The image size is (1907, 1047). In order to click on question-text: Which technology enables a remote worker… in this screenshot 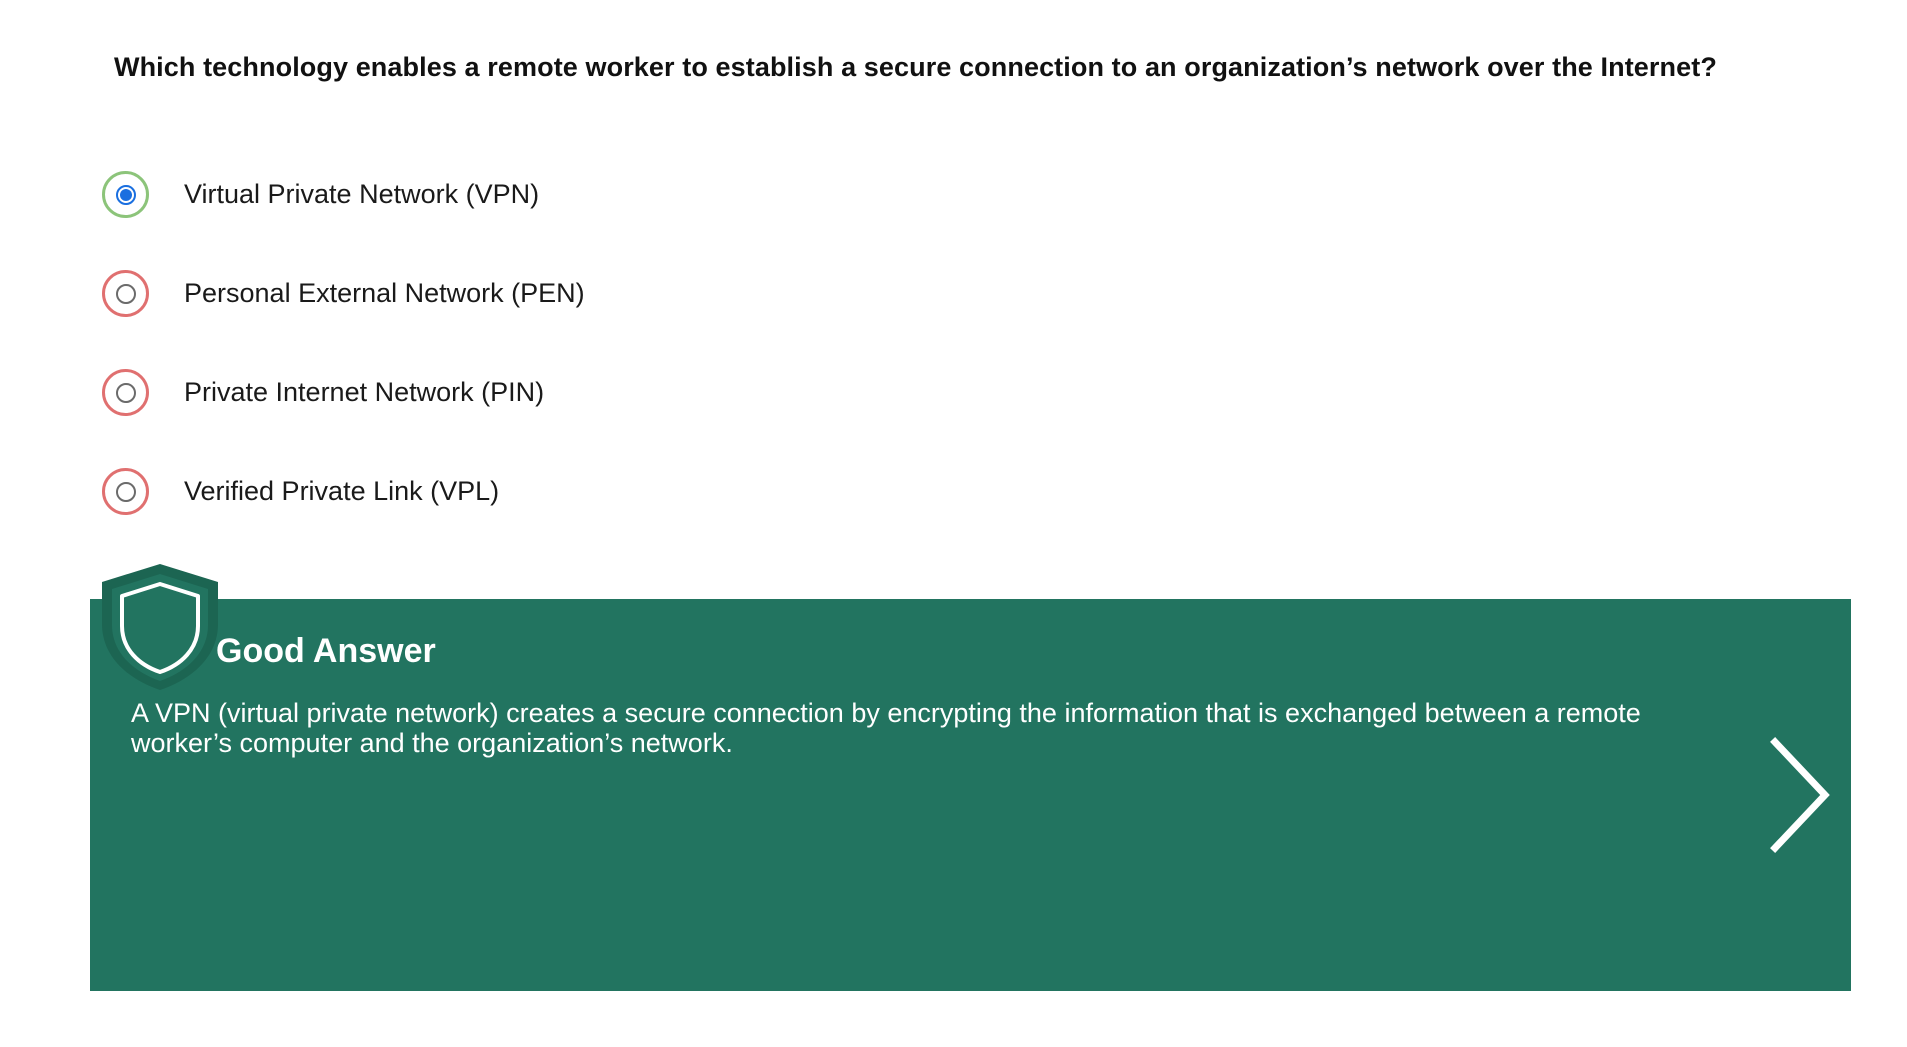, I will do `click(915, 67)`.